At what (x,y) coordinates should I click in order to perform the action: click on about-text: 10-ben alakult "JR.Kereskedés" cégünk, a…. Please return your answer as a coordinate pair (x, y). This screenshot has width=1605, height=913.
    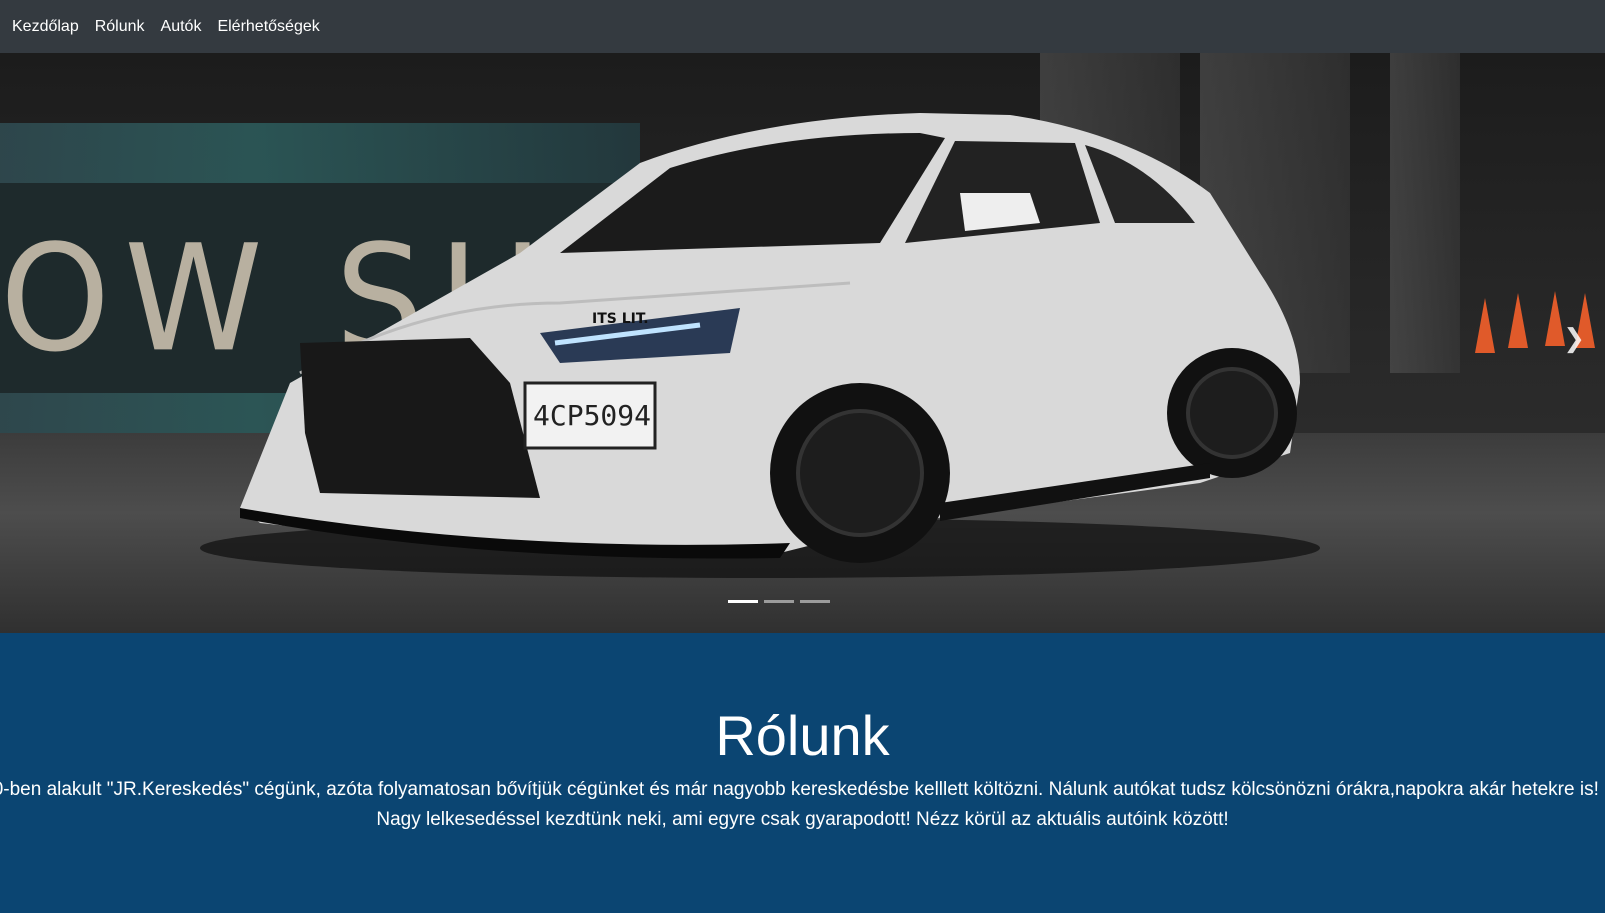
    Looking at the image, I should click on (802, 805).